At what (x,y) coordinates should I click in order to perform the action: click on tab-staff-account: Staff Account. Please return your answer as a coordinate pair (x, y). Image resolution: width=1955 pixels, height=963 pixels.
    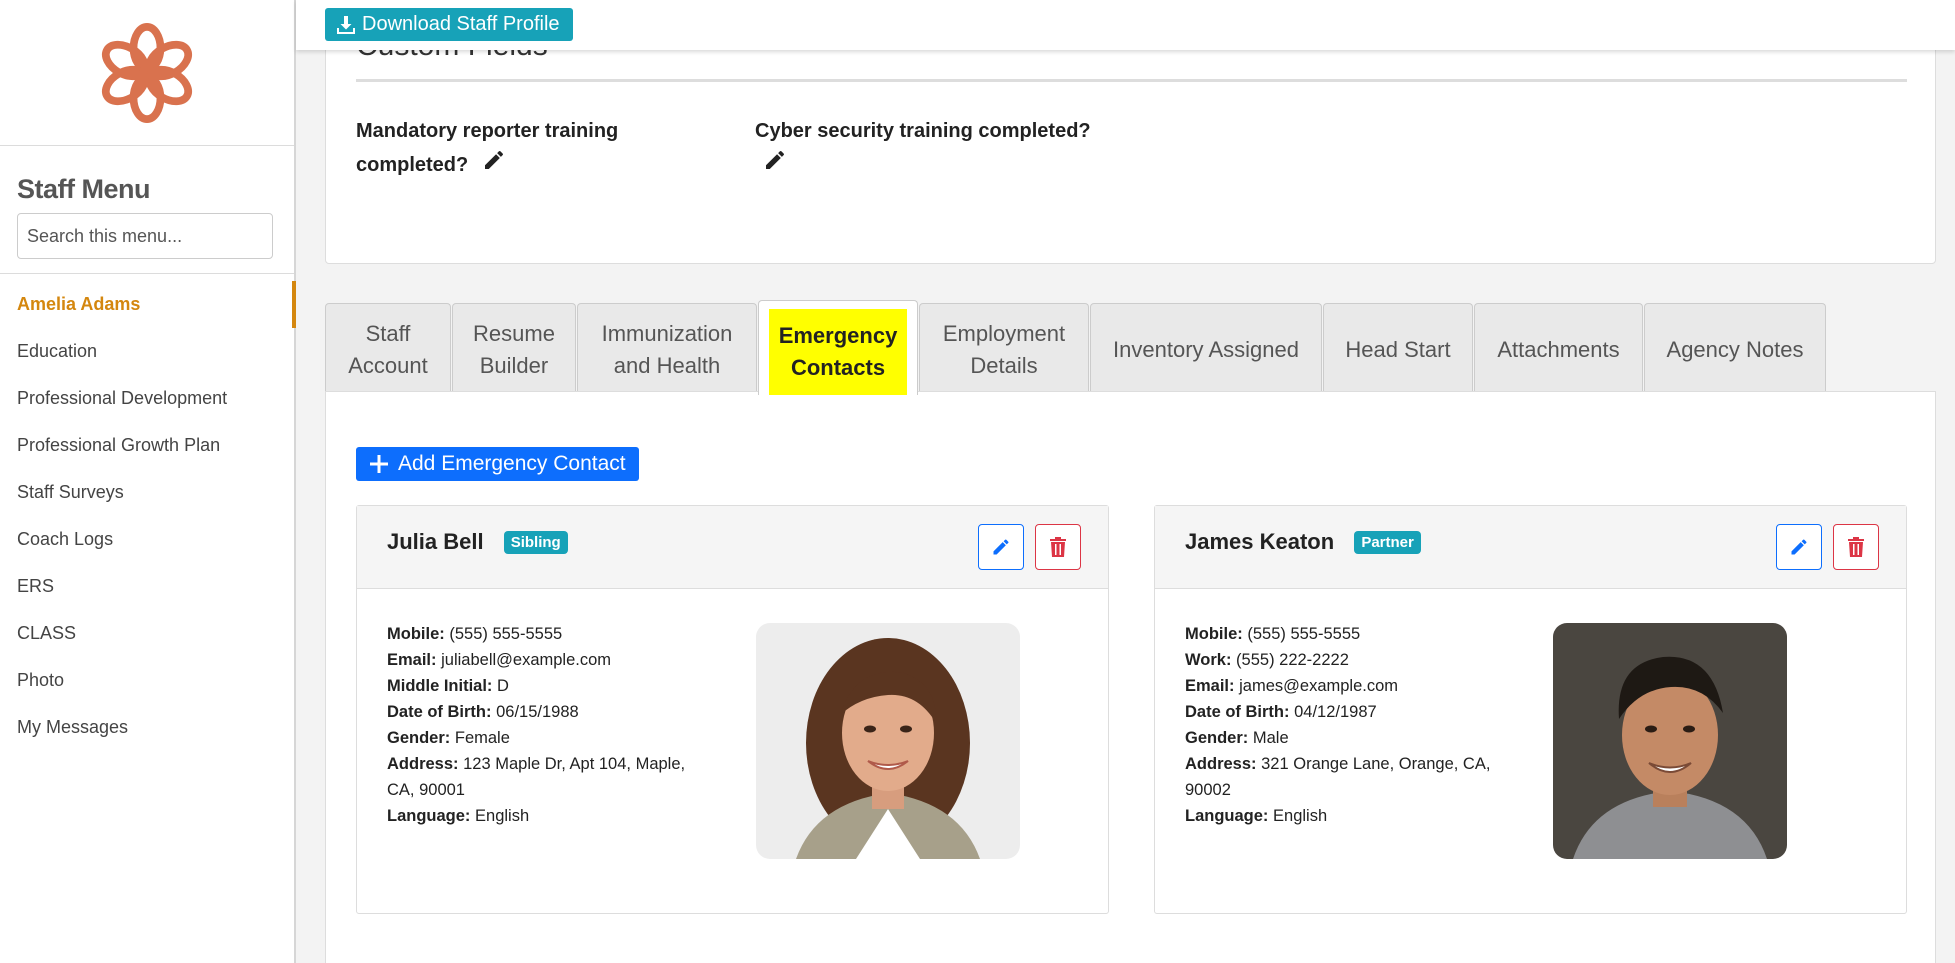
    Looking at the image, I should click on (388, 349).